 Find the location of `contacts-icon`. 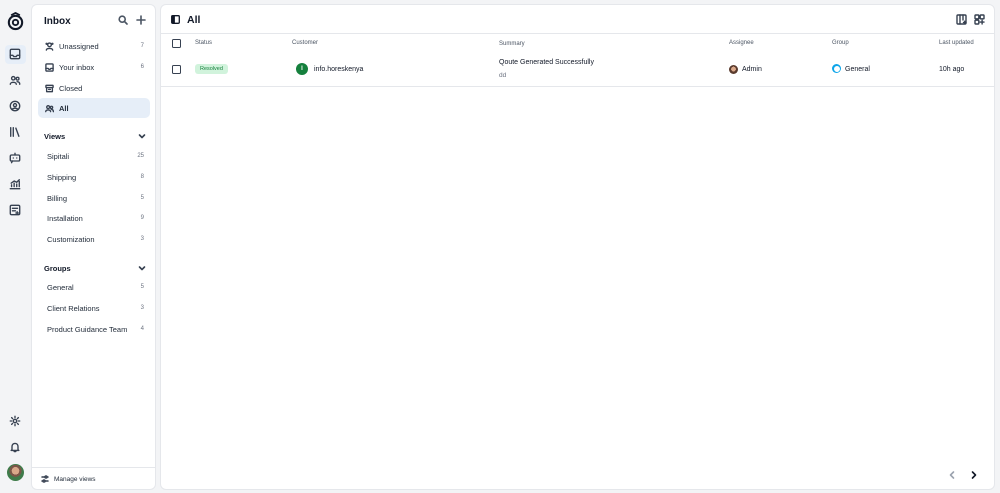

contacts-icon is located at coordinates (15, 80).